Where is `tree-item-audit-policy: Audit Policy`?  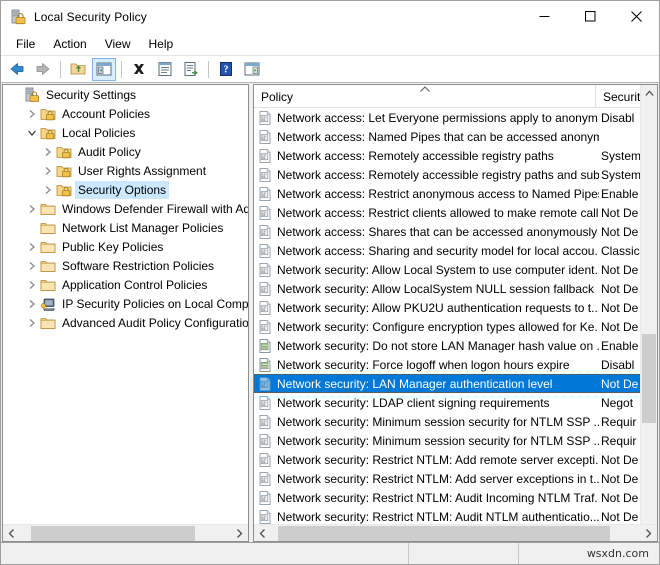 tree-item-audit-policy: Audit Policy is located at coordinates (125, 151).